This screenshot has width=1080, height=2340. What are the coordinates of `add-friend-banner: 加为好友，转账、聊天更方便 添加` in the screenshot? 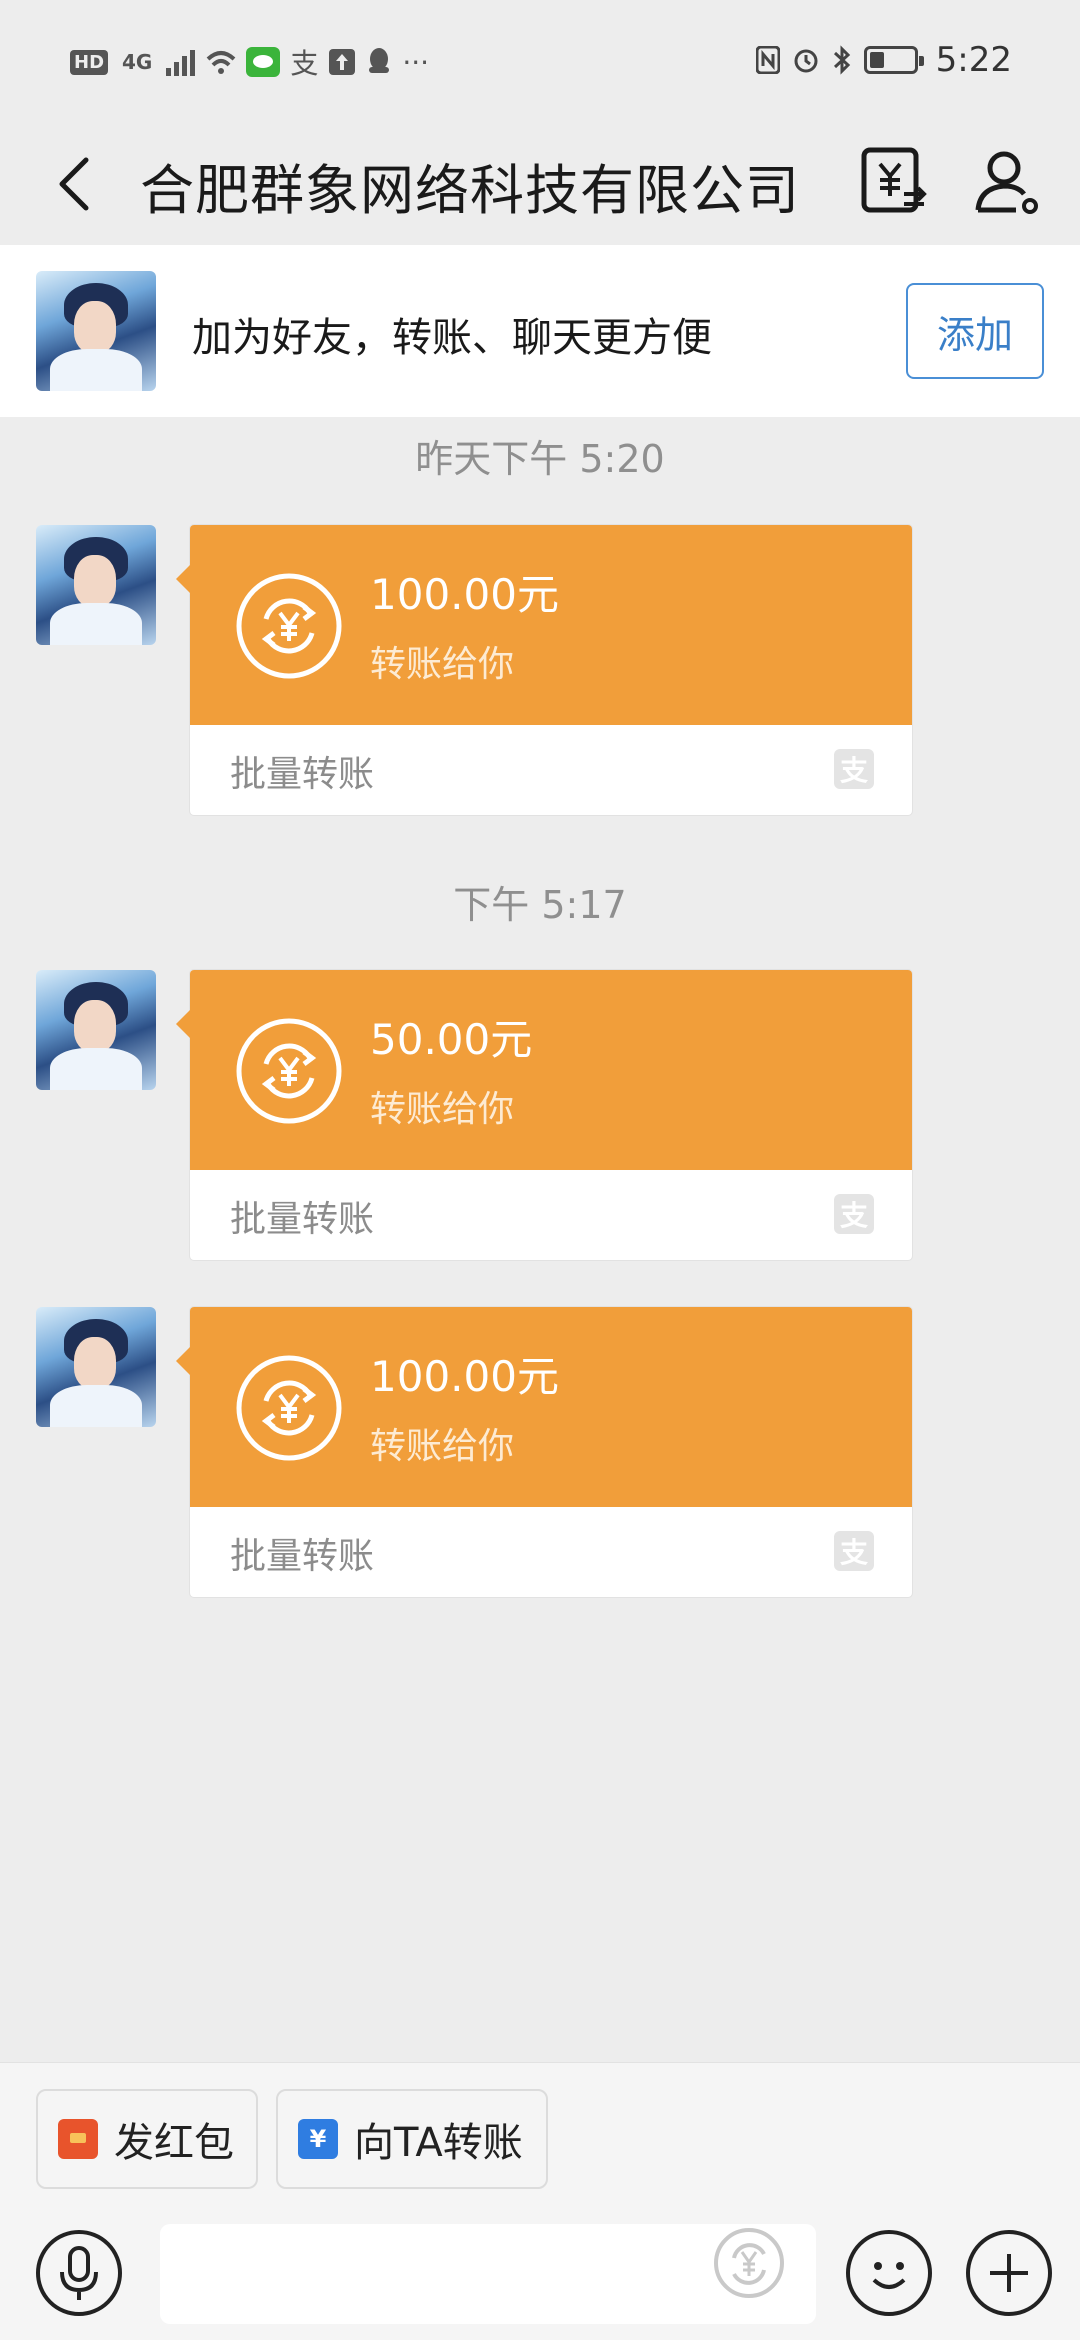 It's located at (540, 331).